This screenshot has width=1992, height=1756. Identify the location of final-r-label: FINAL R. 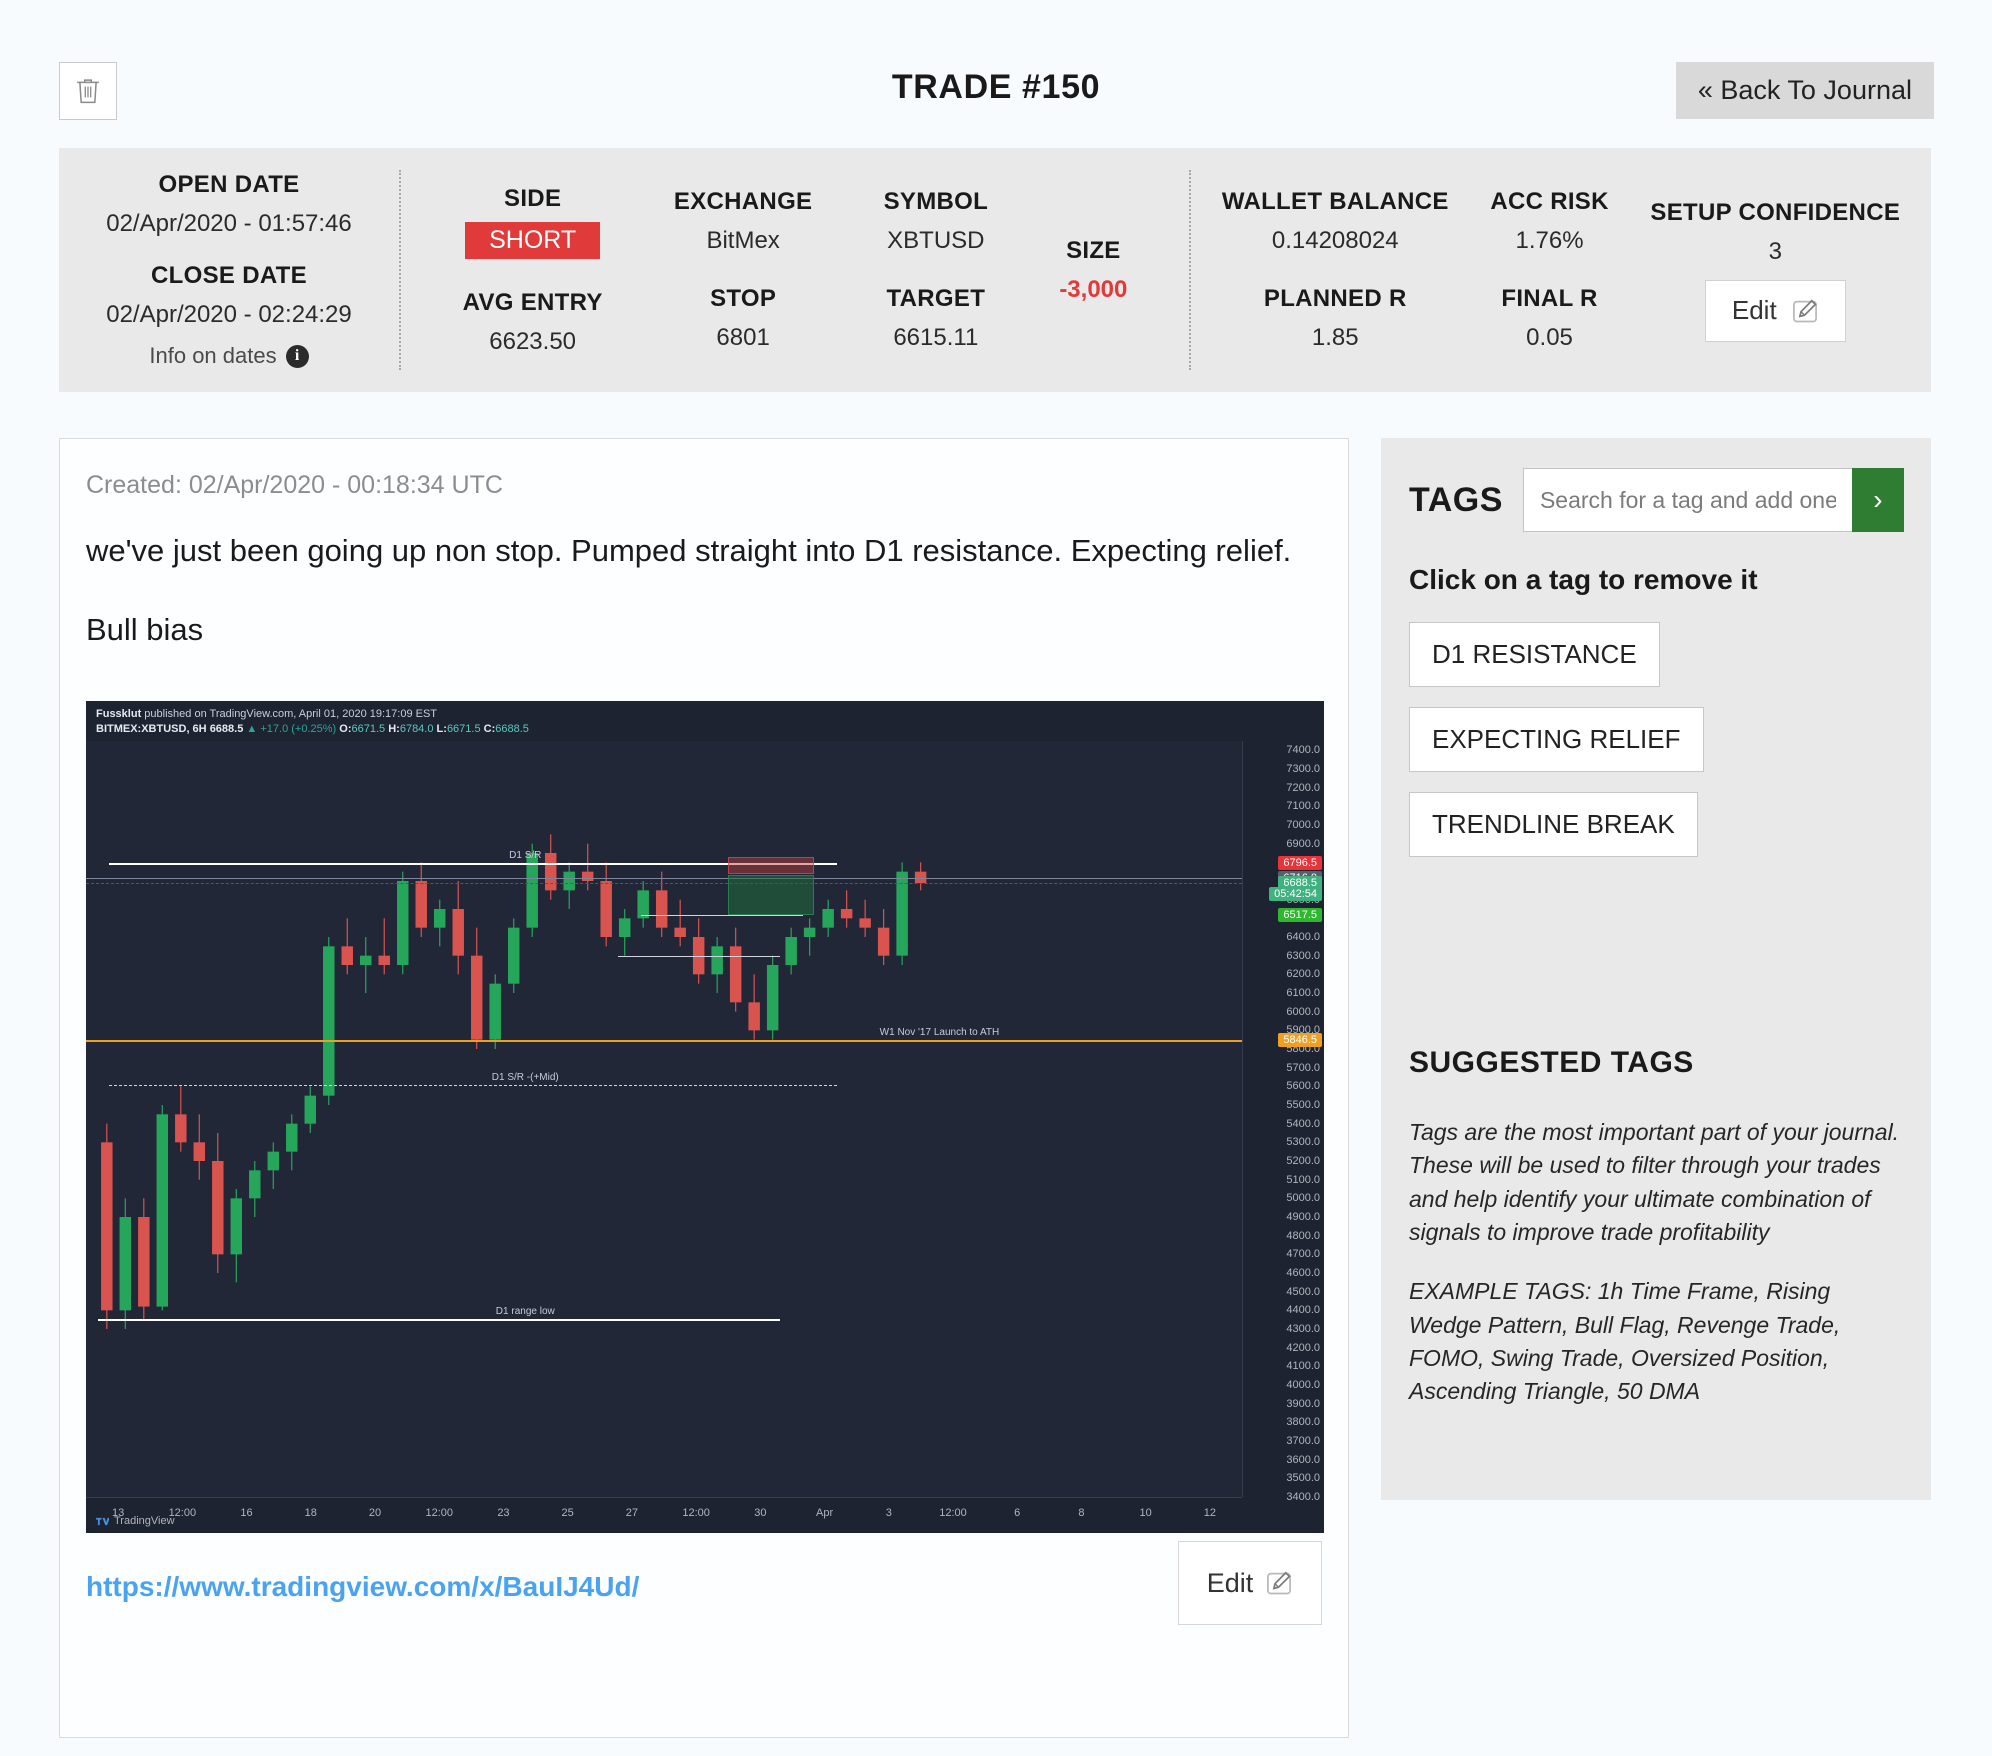
(1549, 298).